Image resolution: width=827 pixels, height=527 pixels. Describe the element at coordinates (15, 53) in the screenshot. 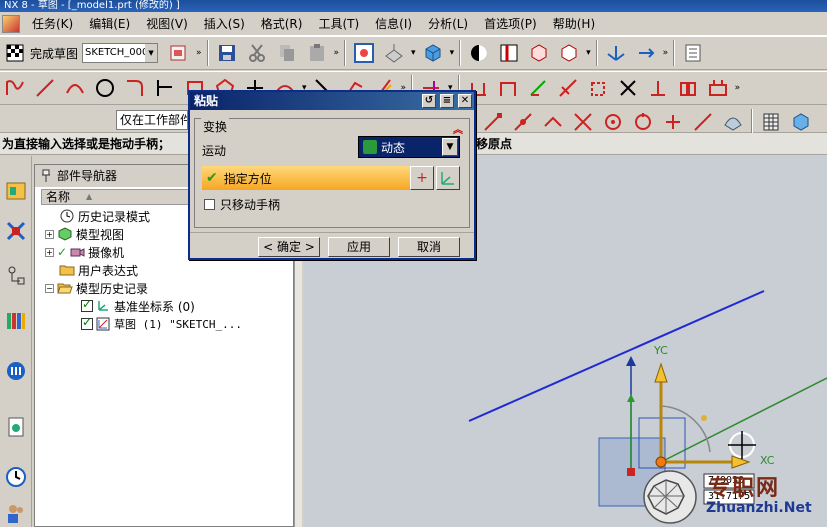

I see `finish-sketch-icon` at that location.